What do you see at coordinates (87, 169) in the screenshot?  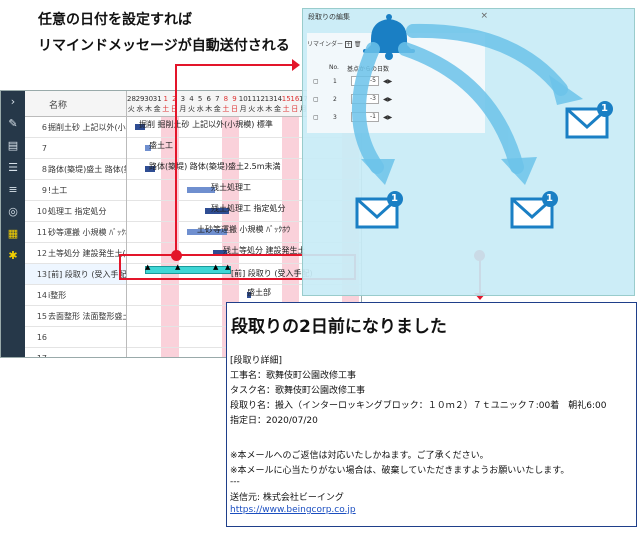 I see `task-name: 路体(築堤)盛土 路体(築堤)盛` at bounding box center [87, 169].